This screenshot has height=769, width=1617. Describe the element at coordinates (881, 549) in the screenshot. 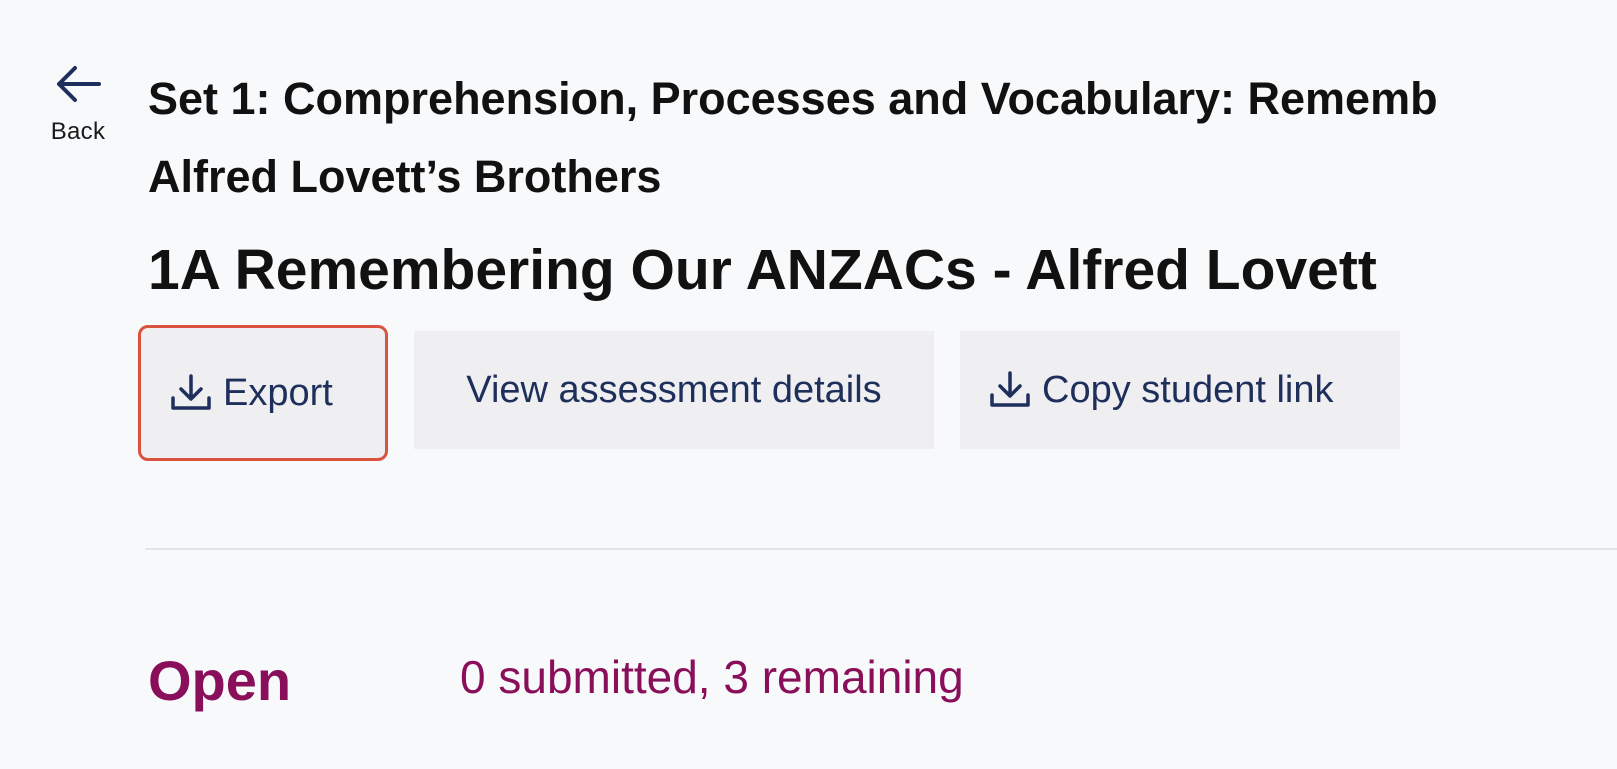

I see `section-divider` at that location.